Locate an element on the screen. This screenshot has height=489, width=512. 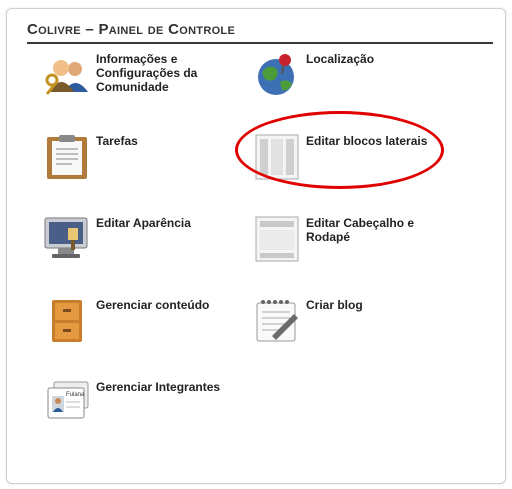
panel-title: Colivre – Painel de Controle is located at coordinates (260, 32).